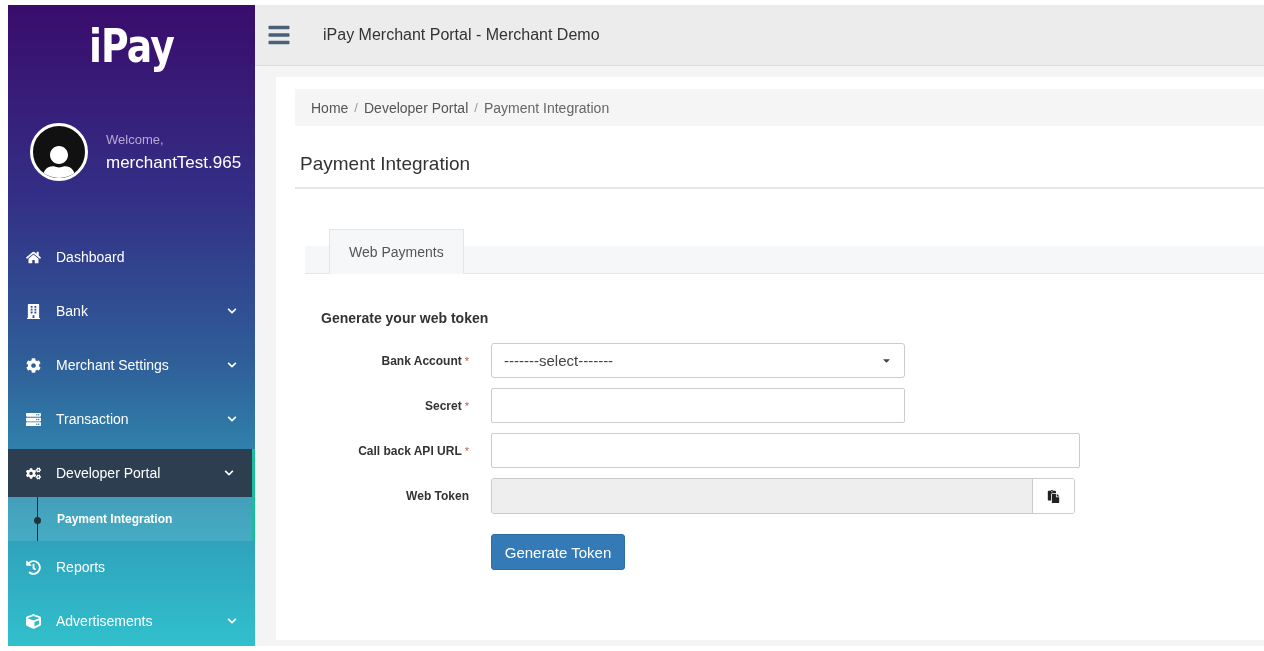 This screenshot has width=1264, height=651. Describe the element at coordinates (1053, 496) in the screenshot. I see `paste-icon` at that location.